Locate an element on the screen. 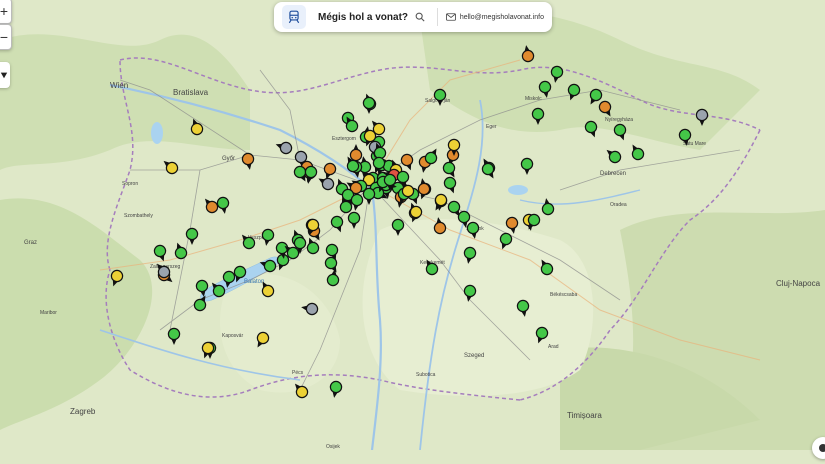  zoom-in-button: + is located at coordinates (6, 12).